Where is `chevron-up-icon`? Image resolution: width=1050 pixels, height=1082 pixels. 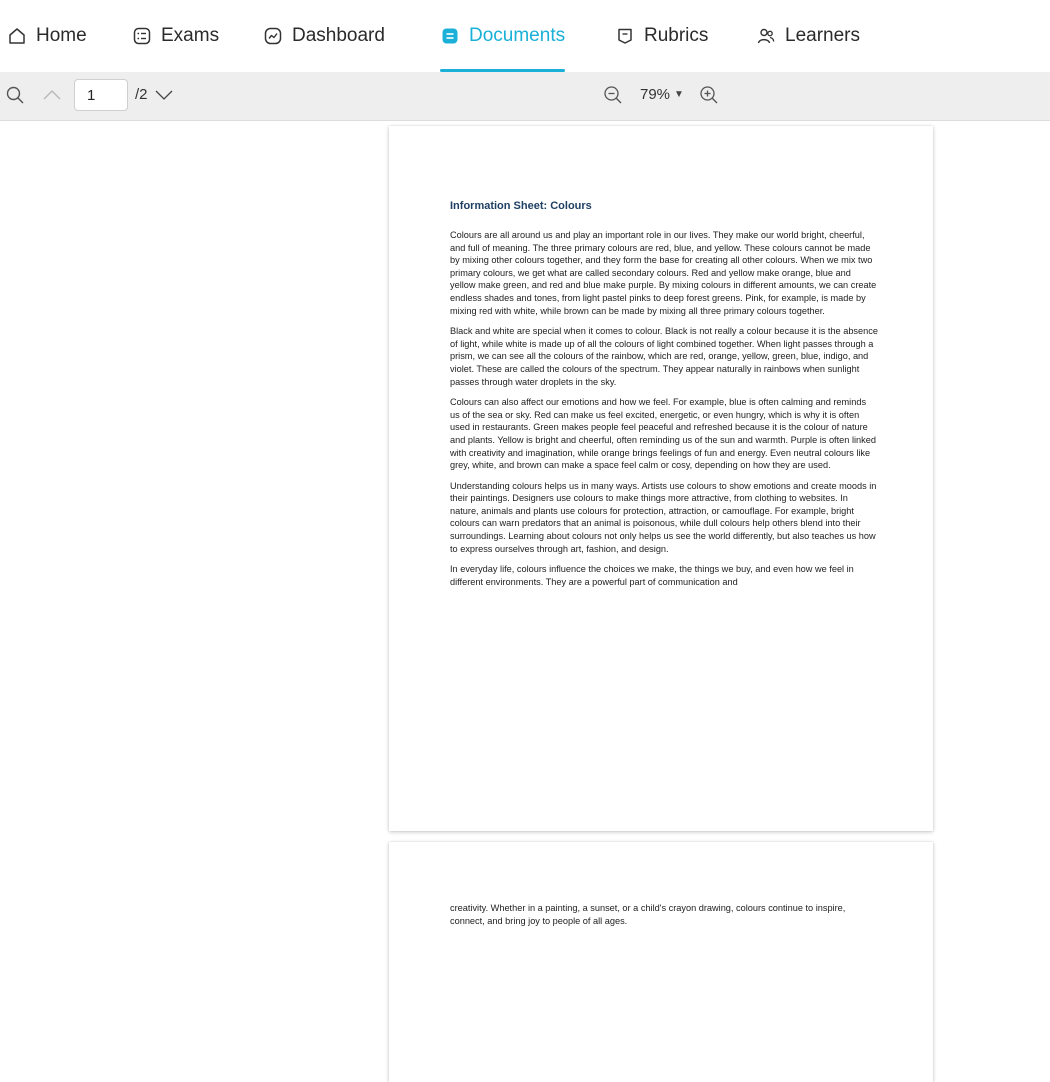 chevron-up-icon is located at coordinates (52, 95).